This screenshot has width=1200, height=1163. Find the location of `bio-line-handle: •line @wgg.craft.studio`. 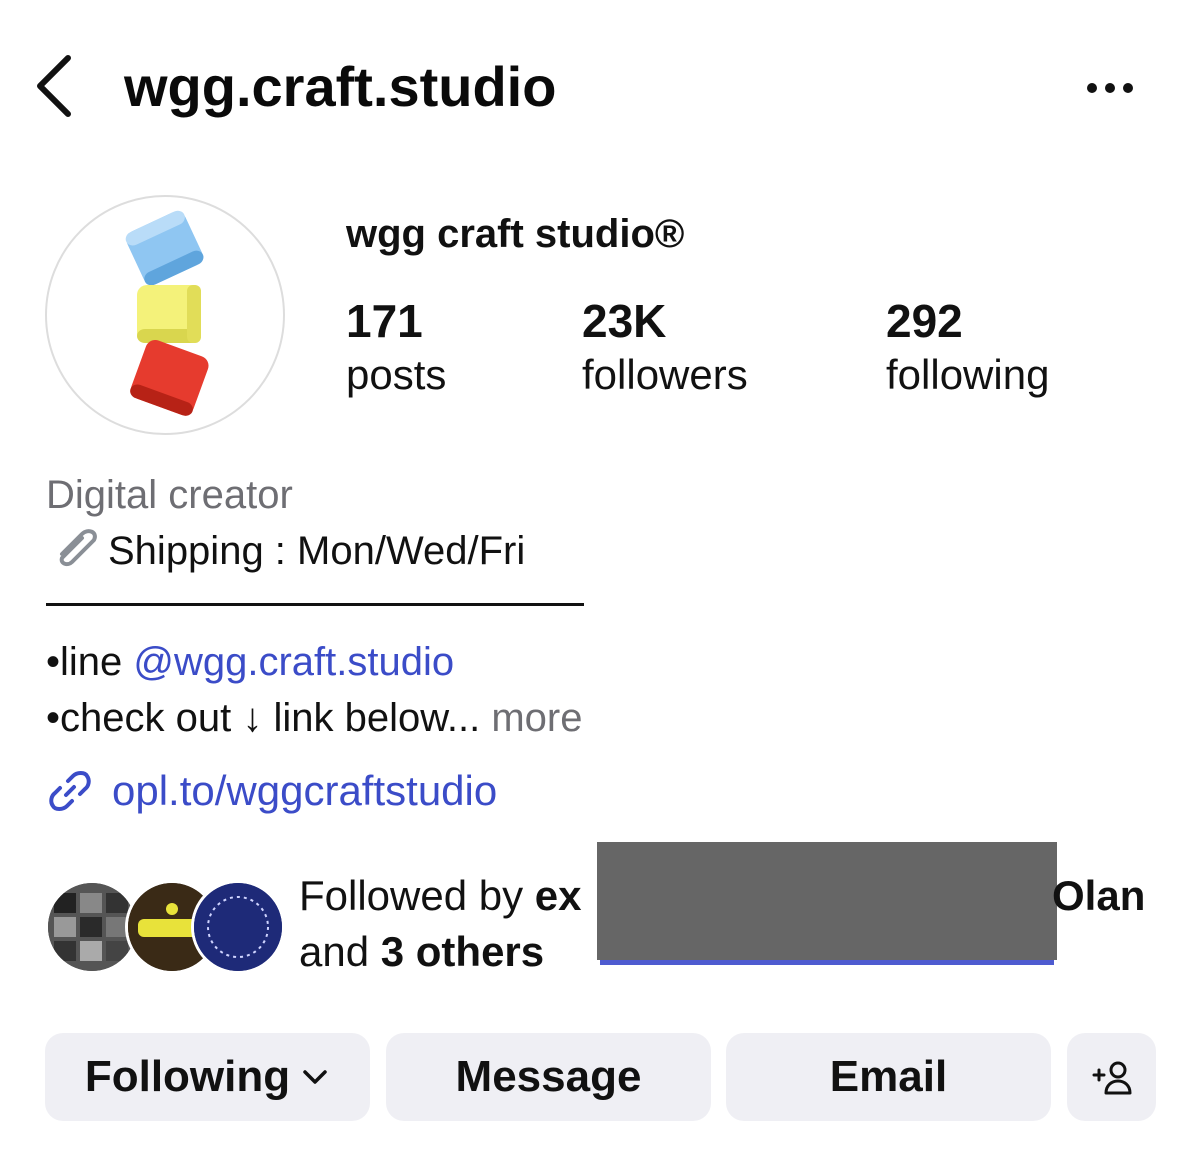

bio-line-handle: •line @wgg.craft.studio is located at coordinates (250, 662).